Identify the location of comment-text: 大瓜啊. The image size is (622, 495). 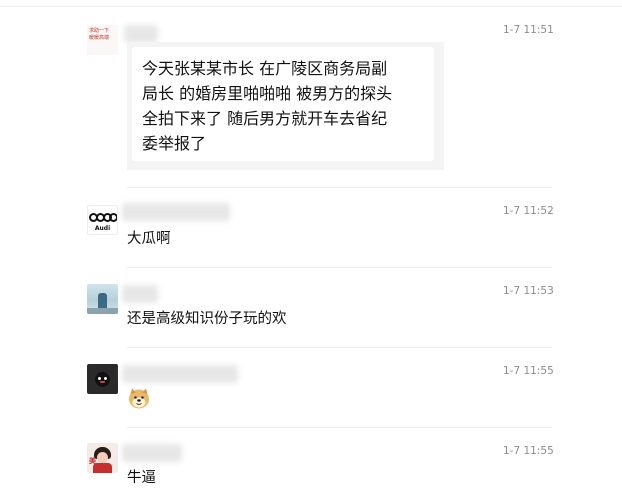
(149, 239).